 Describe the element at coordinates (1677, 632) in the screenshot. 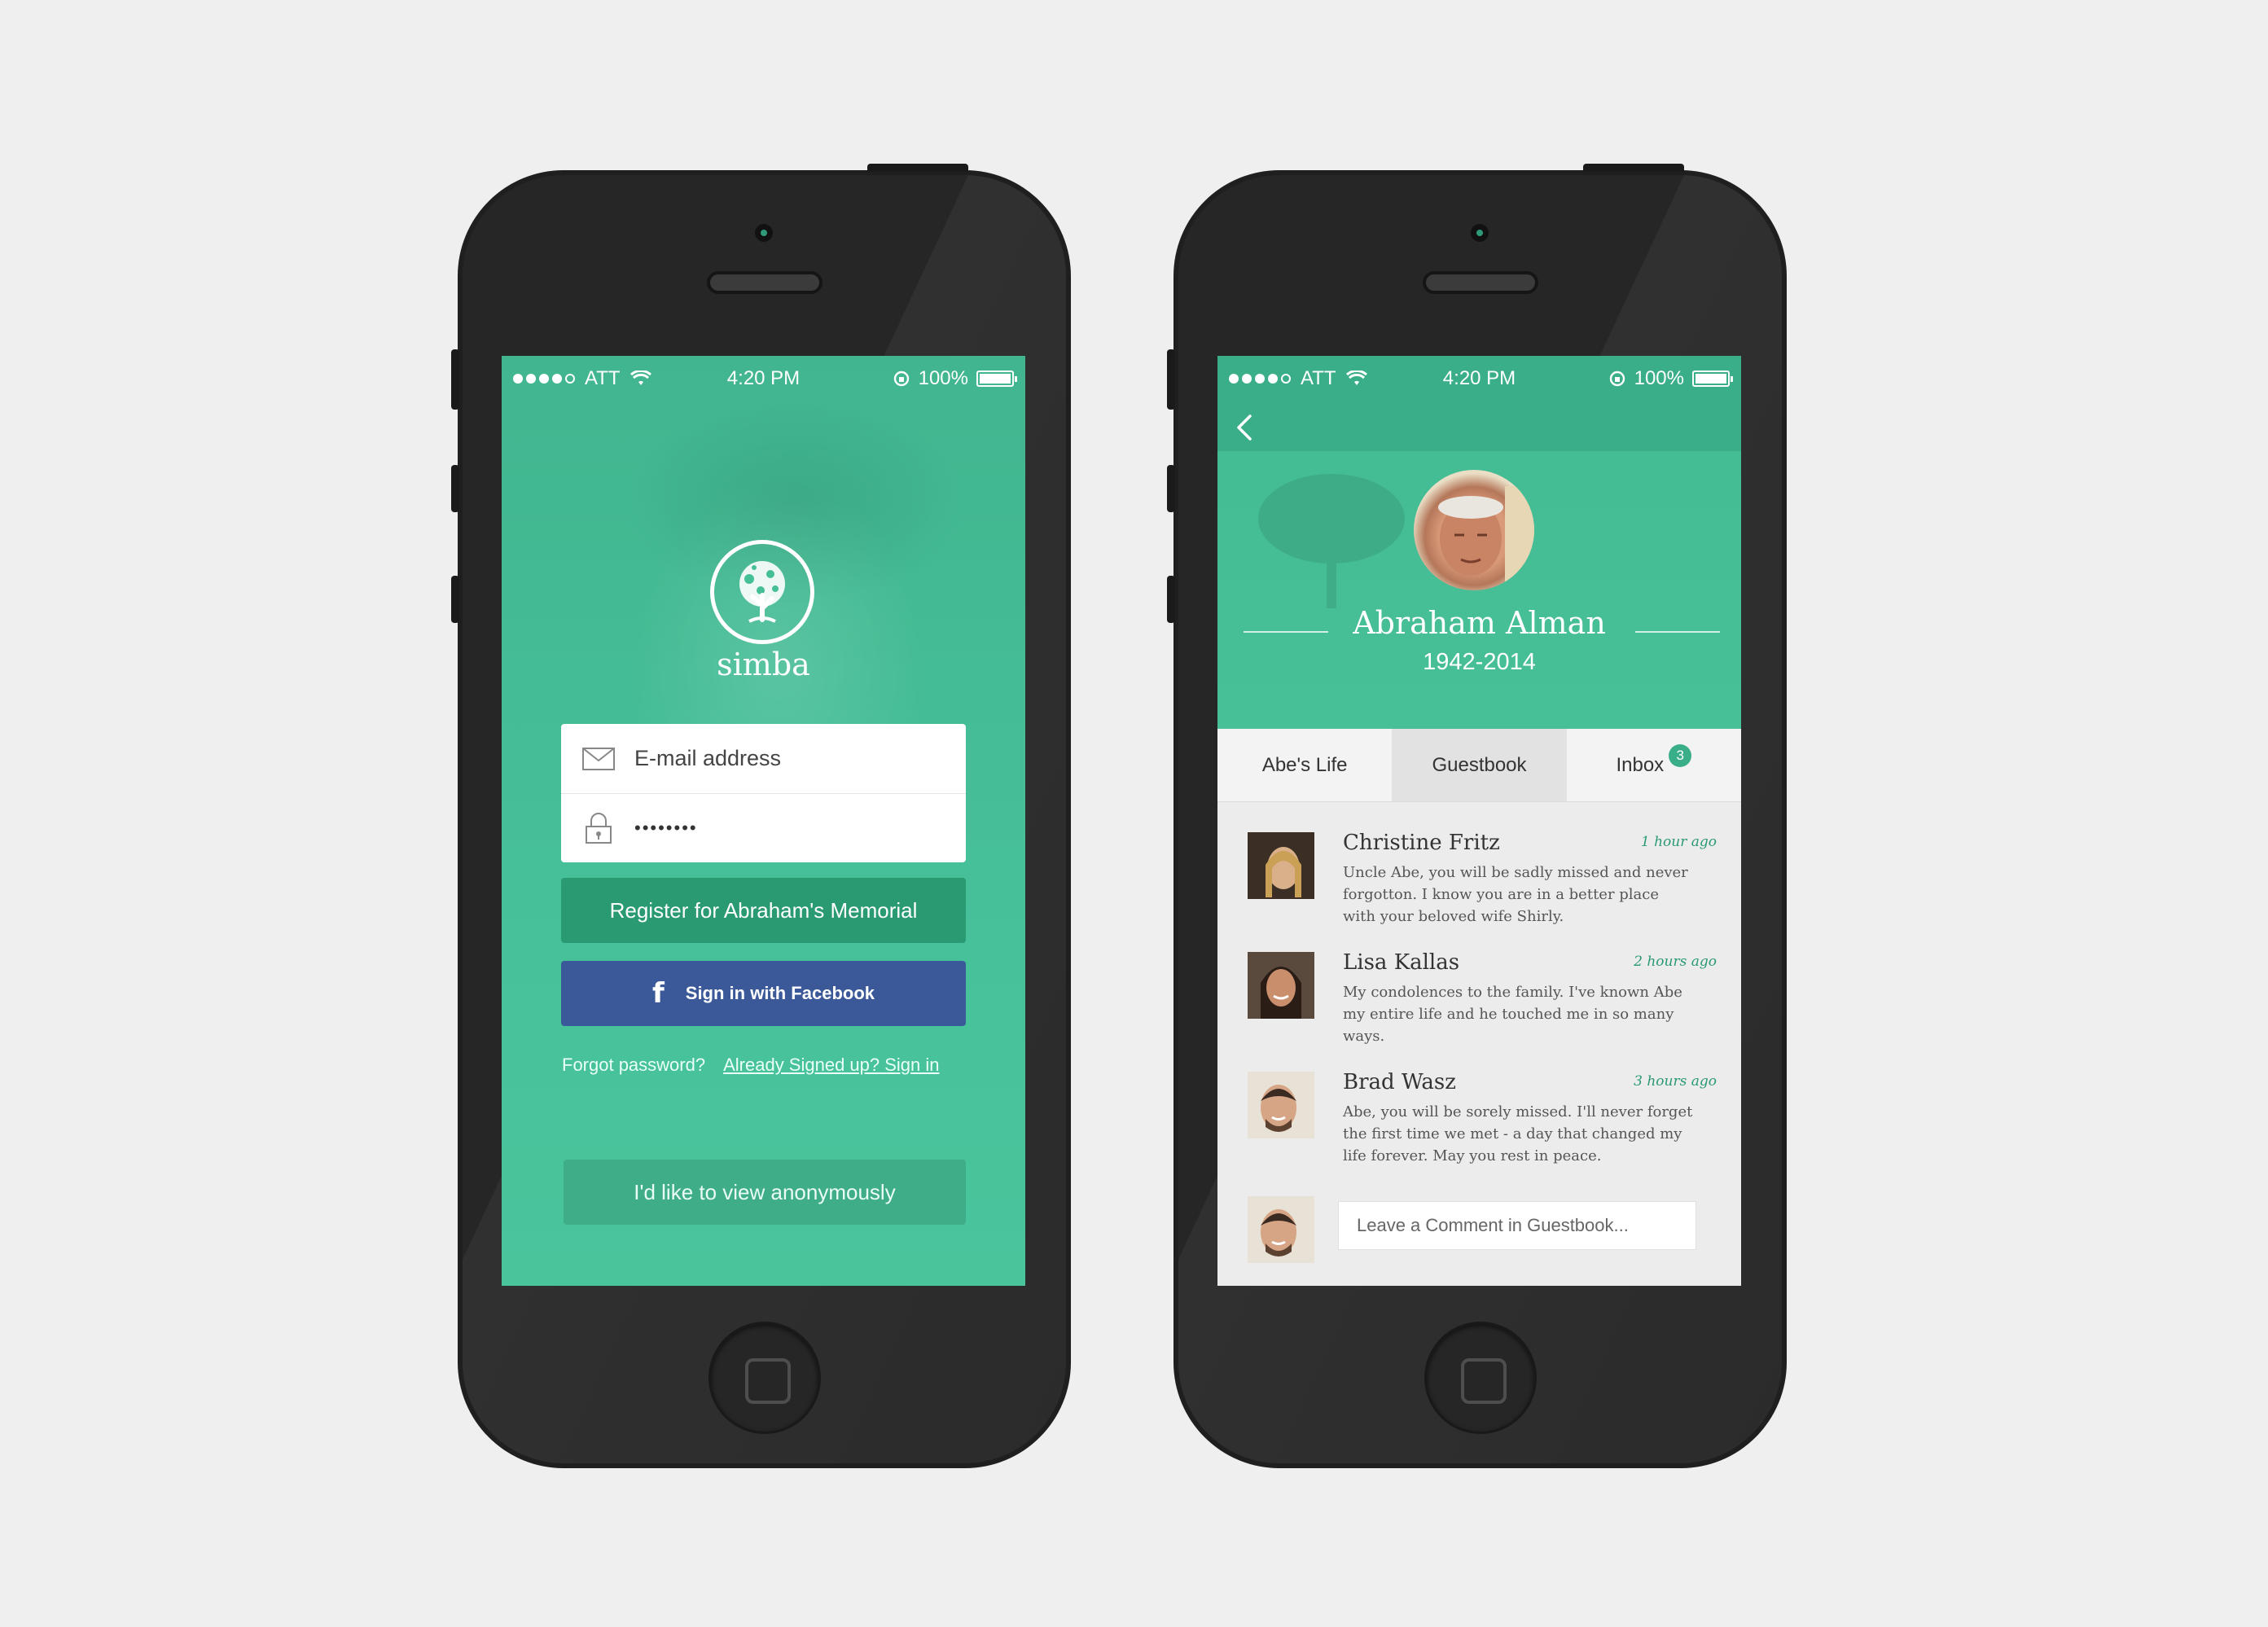

I see `name-divider-right` at that location.